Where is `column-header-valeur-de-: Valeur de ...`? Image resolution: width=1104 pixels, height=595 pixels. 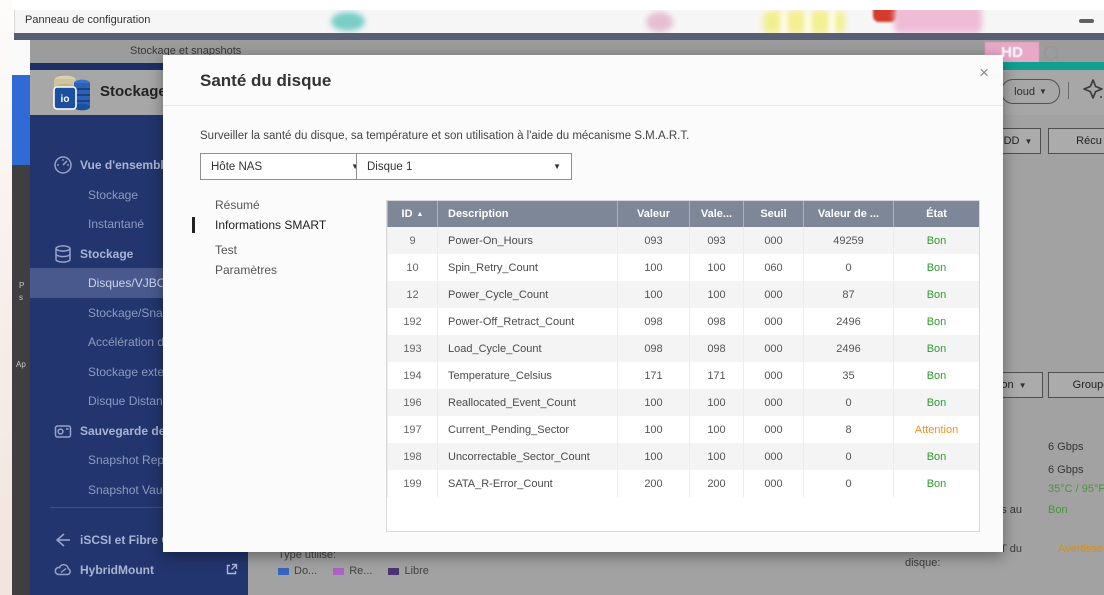 column-header-valeur-de-: Valeur de ... is located at coordinates (848, 214).